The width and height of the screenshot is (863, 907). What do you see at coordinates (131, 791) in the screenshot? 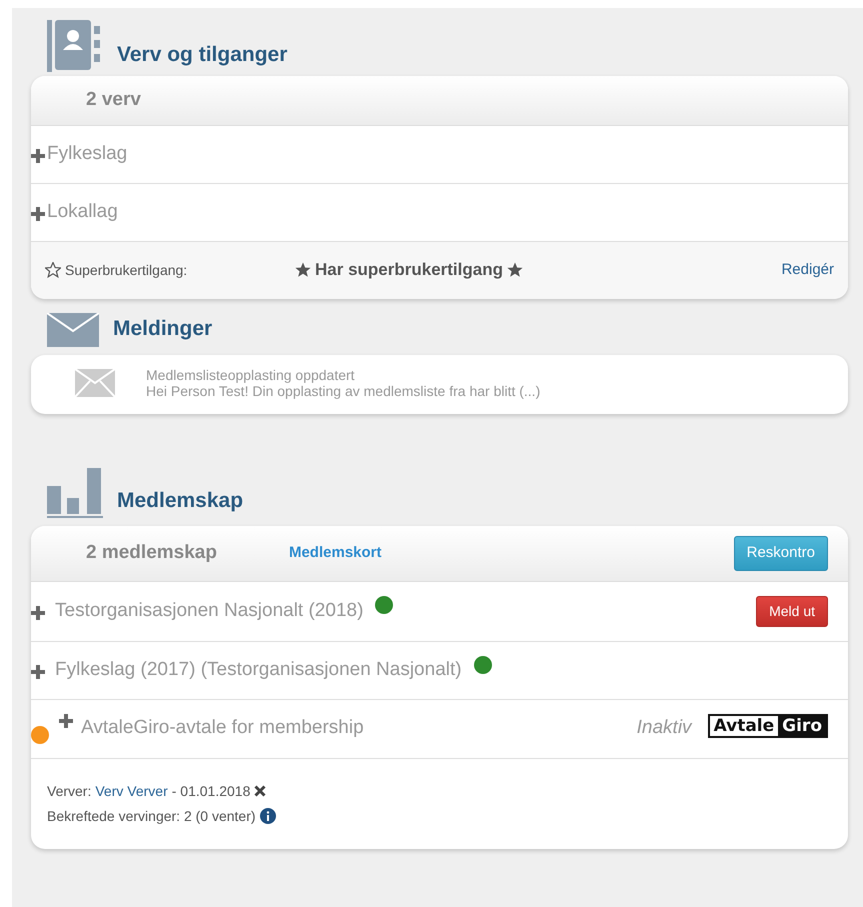
I see `recruiter-link: Verv Verver` at bounding box center [131, 791].